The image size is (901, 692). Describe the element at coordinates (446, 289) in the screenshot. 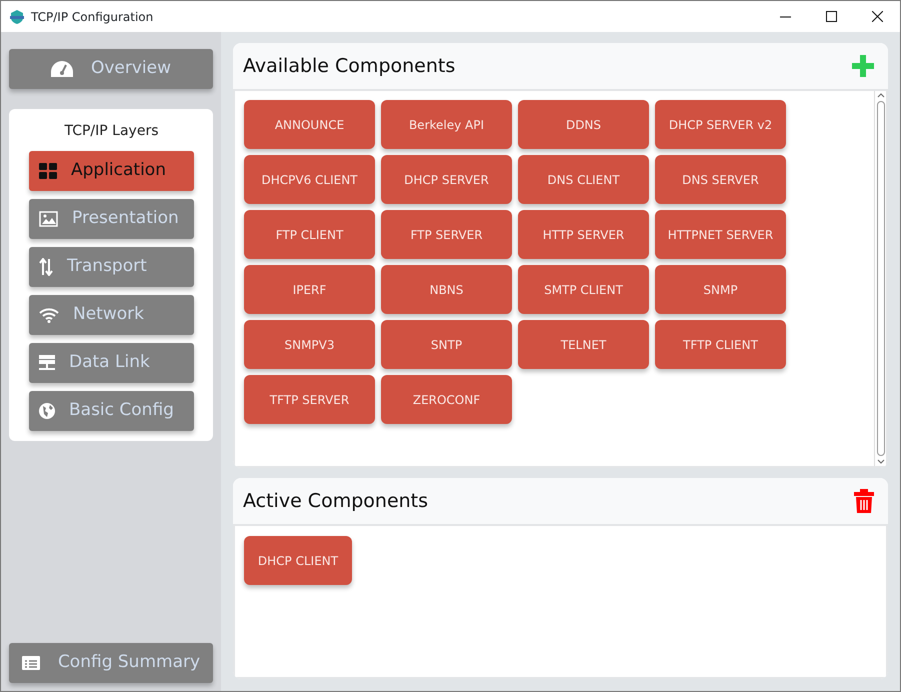

I see `component-button: NBNS` at that location.